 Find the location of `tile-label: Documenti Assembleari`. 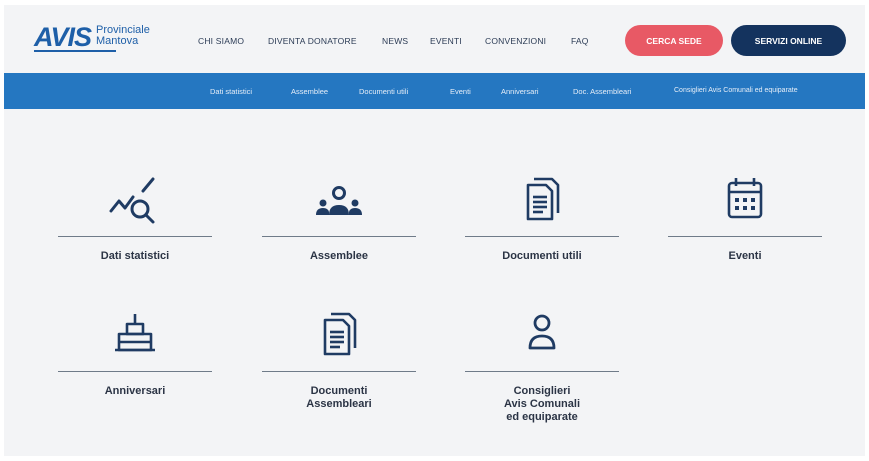

tile-label: Documenti Assembleari is located at coordinates (339, 397).